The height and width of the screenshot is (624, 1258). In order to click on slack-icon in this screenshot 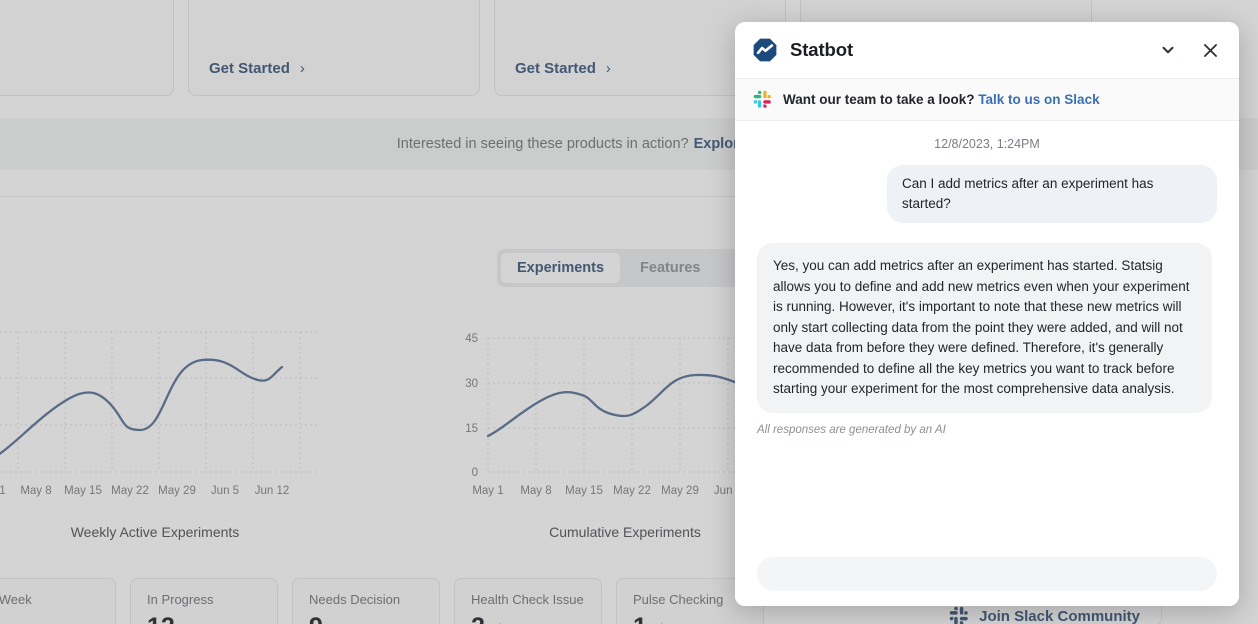, I will do `click(762, 99)`.